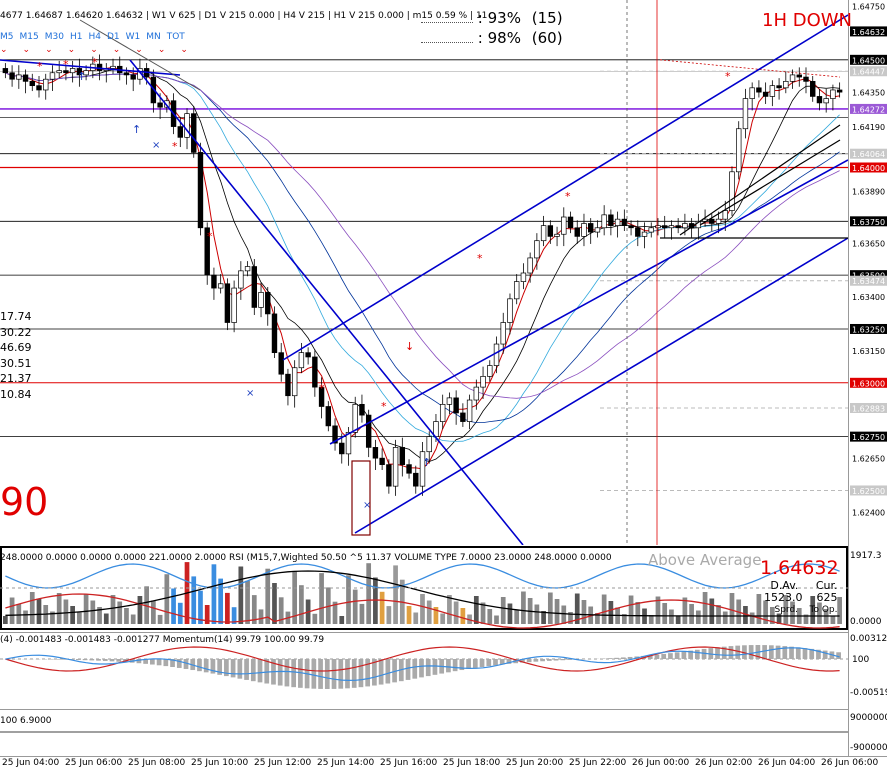 The height and width of the screenshot is (768, 887). I want to click on ind2-scale-bottom: -0.00519, so click(868, 693).